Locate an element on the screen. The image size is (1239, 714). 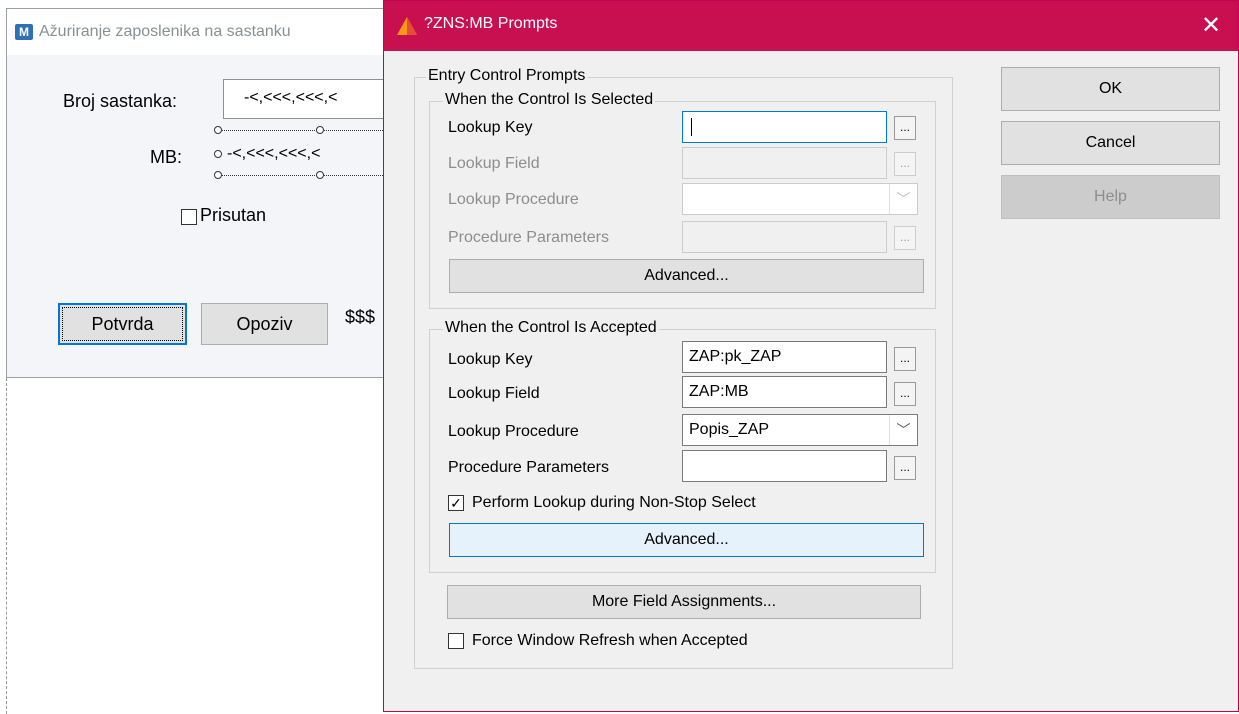
accepted-group-label: When the Control Is Accepted is located at coordinates (551, 328).